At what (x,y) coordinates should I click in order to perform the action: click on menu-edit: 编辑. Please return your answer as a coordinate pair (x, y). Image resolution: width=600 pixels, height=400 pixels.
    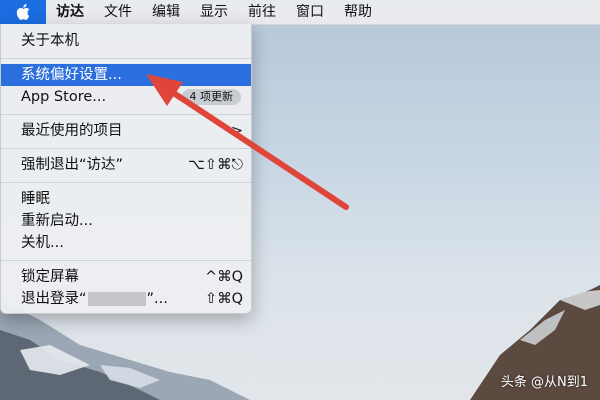
    Looking at the image, I should click on (166, 12).